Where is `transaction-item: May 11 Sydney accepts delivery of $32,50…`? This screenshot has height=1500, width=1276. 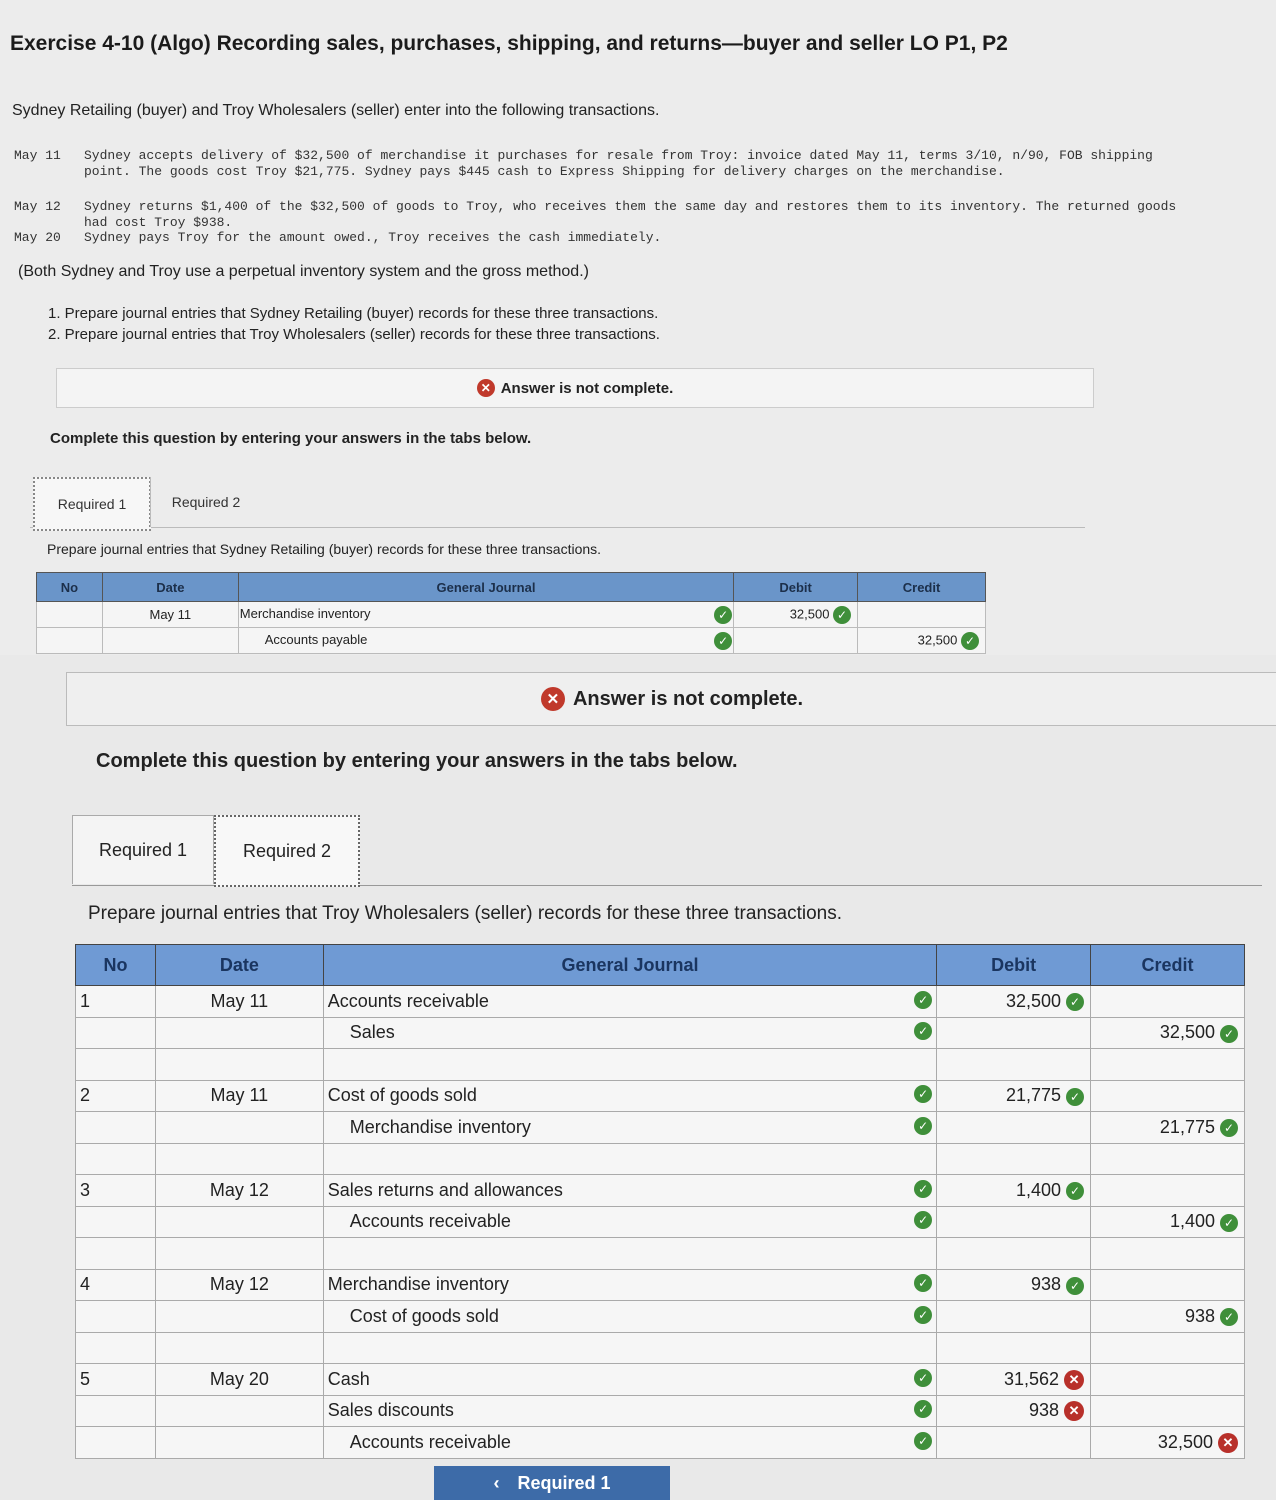 transaction-item: May 11 Sydney accepts delivery of $32,50… is located at coordinates (583, 163).